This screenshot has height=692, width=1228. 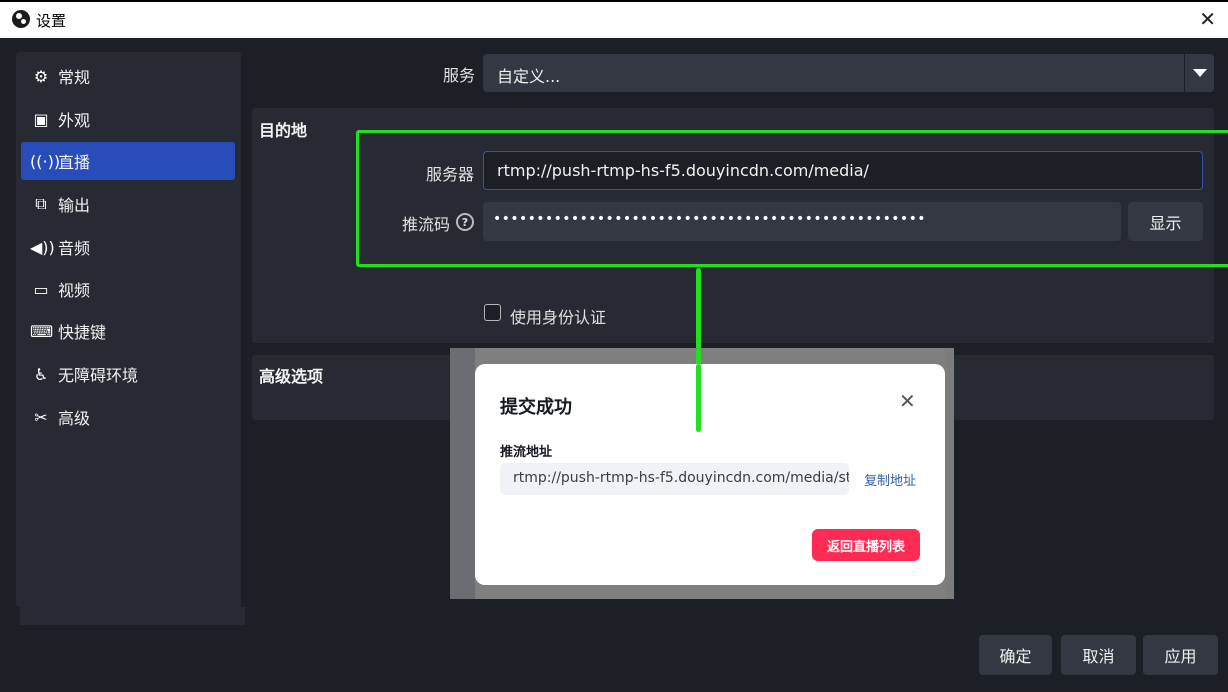 What do you see at coordinates (866, 545) in the screenshot?
I see `back-to-live-list-button: 返回直播列表` at bounding box center [866, 545].